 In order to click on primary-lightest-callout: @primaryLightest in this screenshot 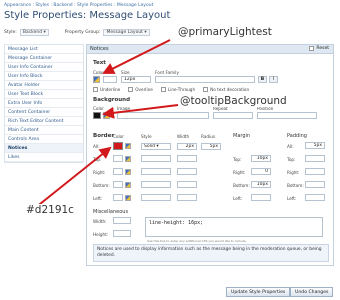, I will do `click(225, 32)`.